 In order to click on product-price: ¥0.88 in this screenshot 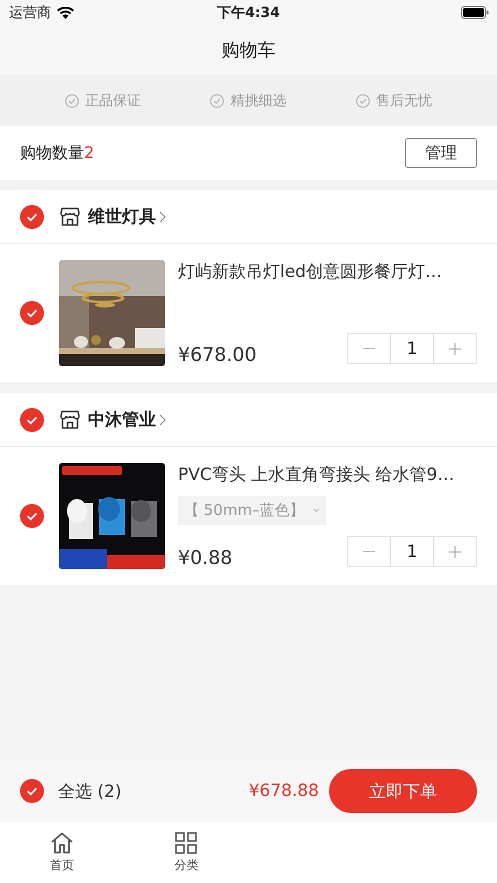, I will do `click(205, 558)`.